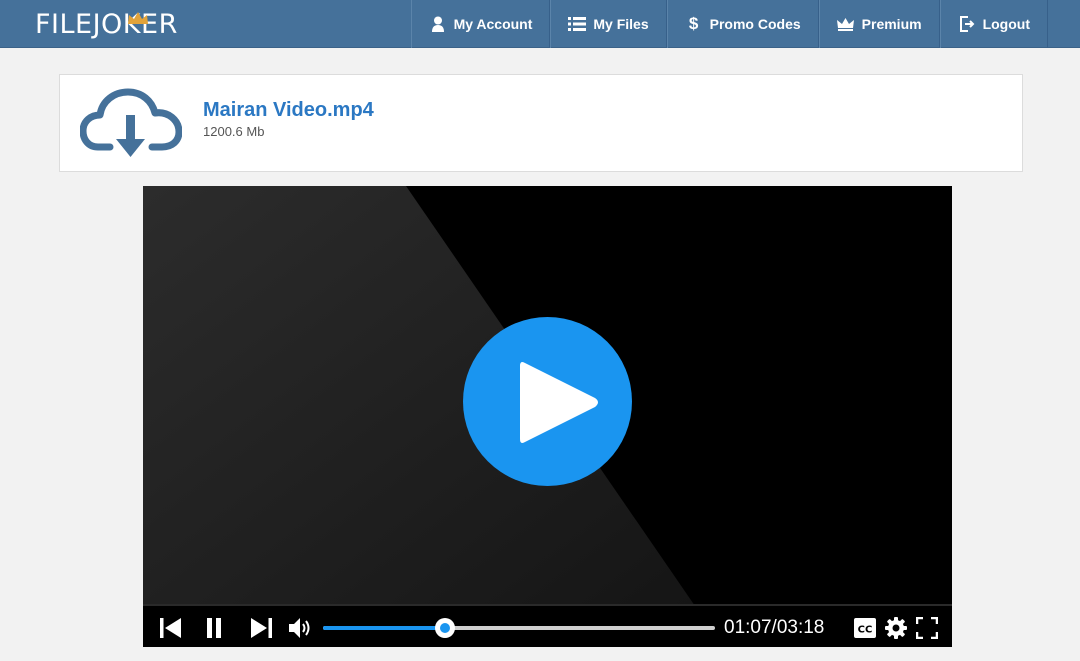 Image resolution: width=1080 pixels, height=661 pixels. I want to click on logo-crown-icon, so click(138, 18).